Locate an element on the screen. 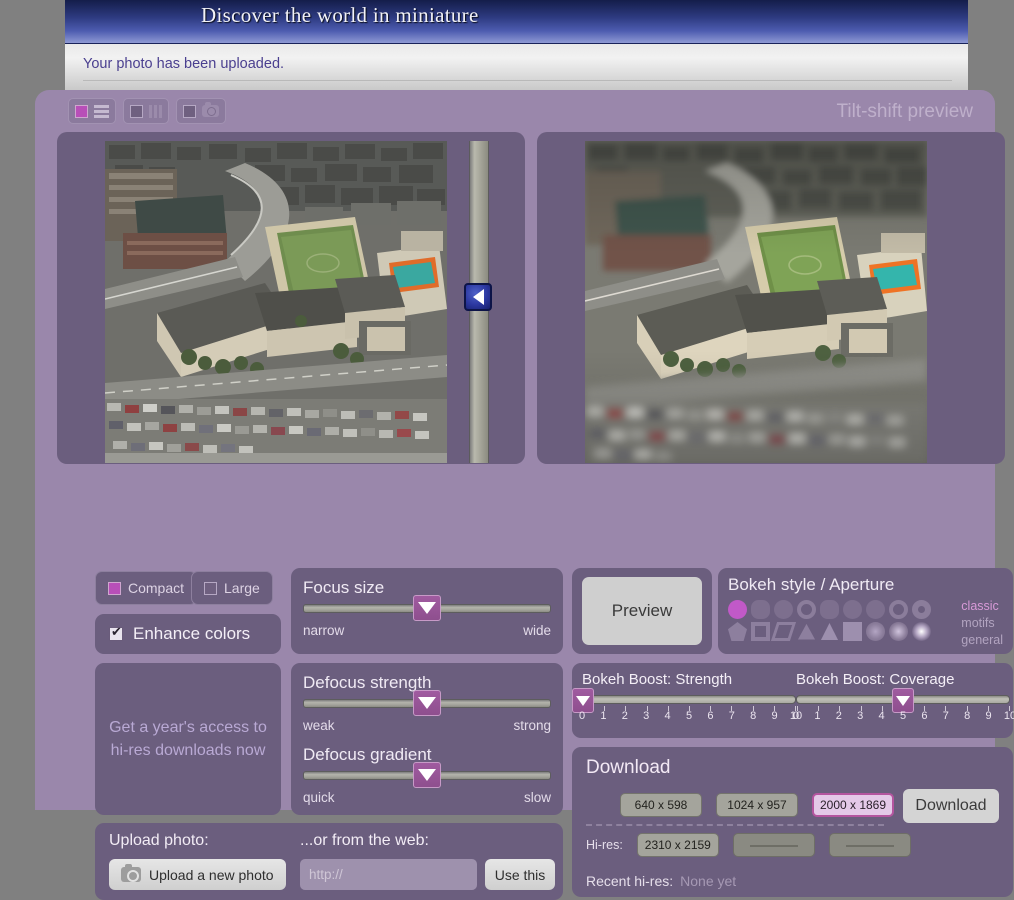 The image size is (1014, 900). hires-size-options: 2310 x 2159 is located at coordinates (773, 845).